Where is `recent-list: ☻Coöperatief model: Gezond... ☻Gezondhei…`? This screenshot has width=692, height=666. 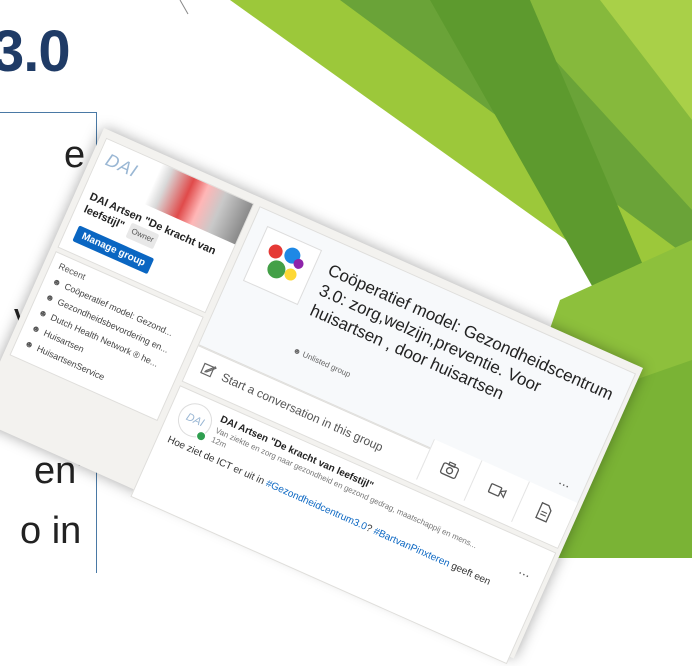 recent-list: ☻Coöperatief model: Gezond... ☻Gezondhei… is located at coordinates (106, 345).